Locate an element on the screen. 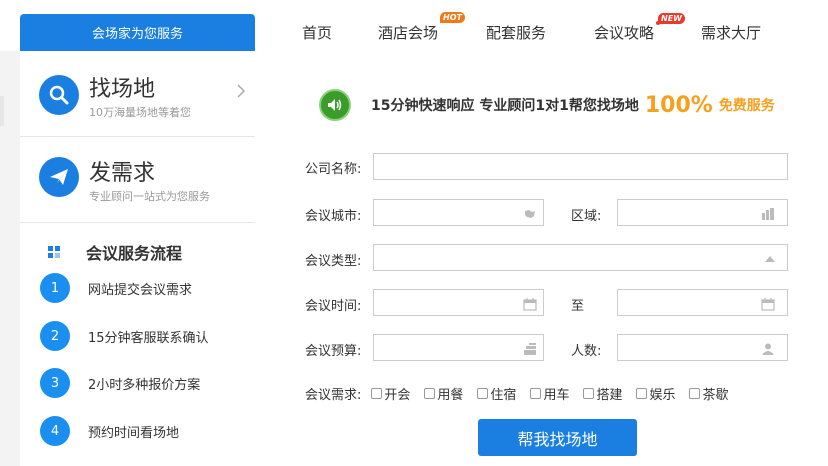 The height and width of the screenshot is (466, 828). new-badge: NEW is located at coordinates (671, 18).